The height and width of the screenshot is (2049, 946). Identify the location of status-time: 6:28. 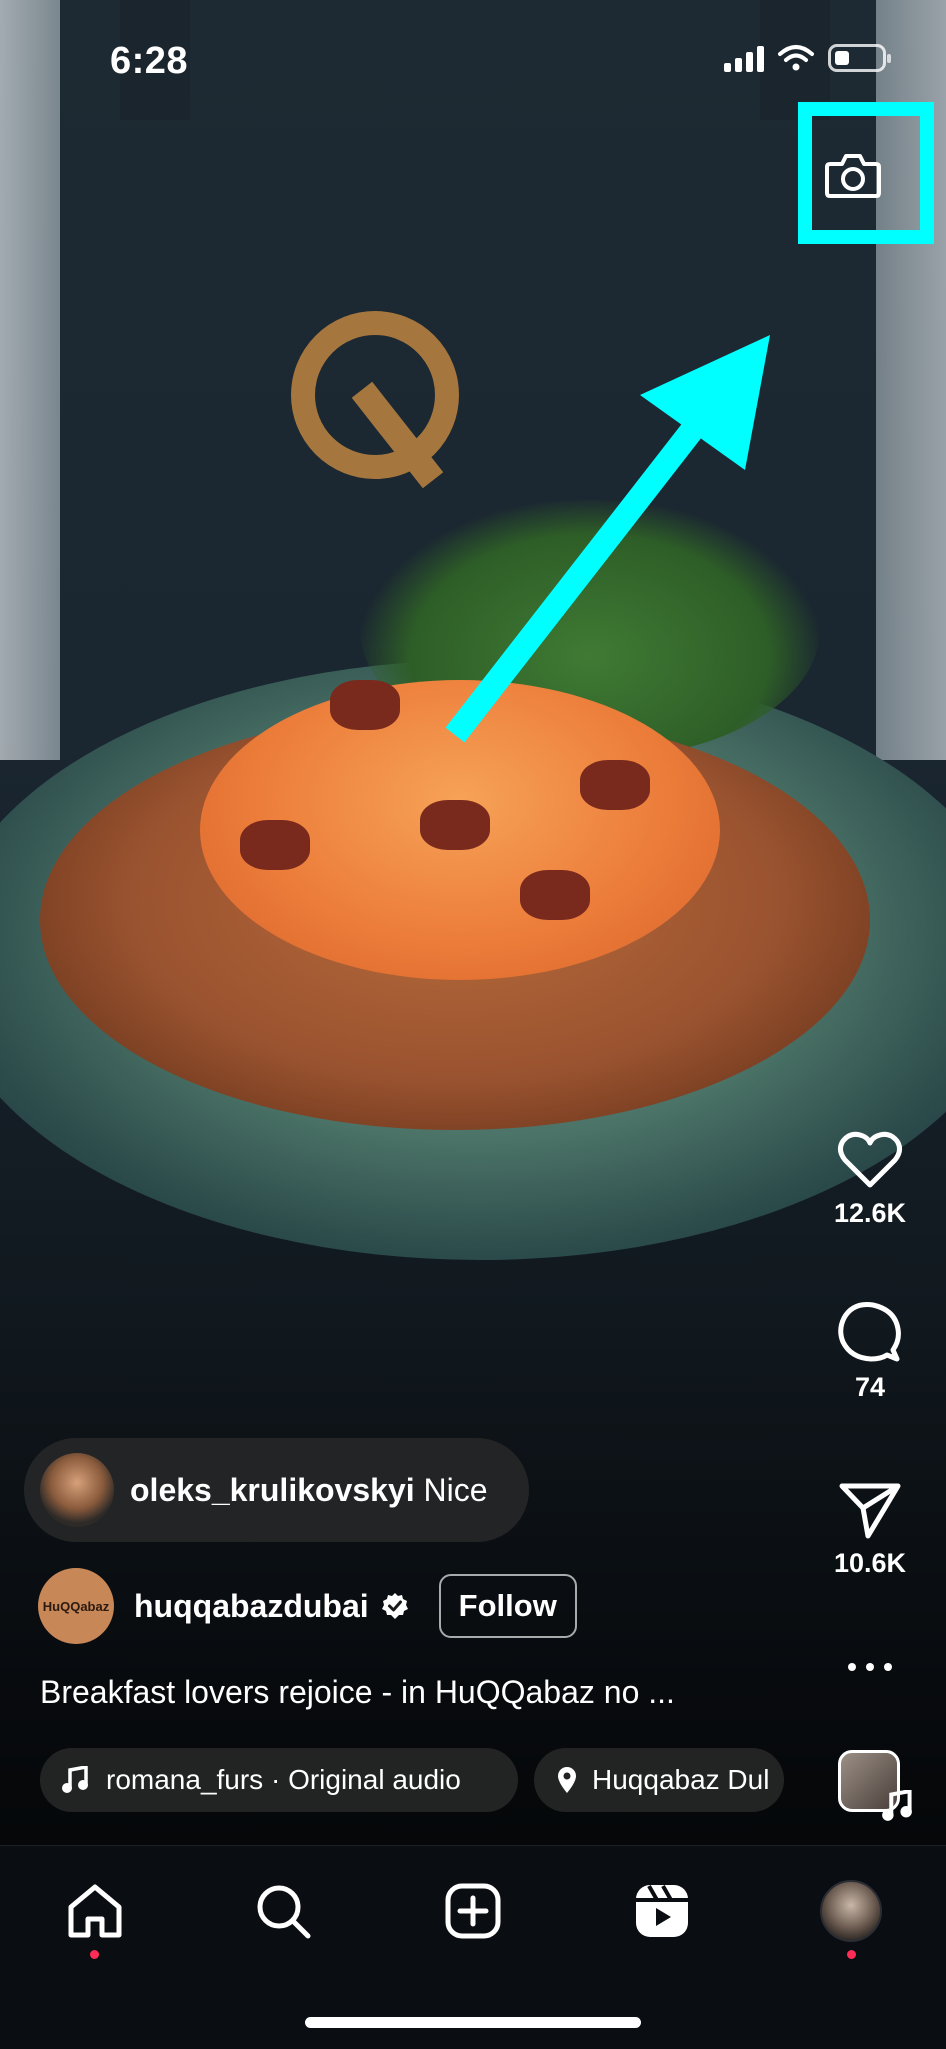
(149, 61).